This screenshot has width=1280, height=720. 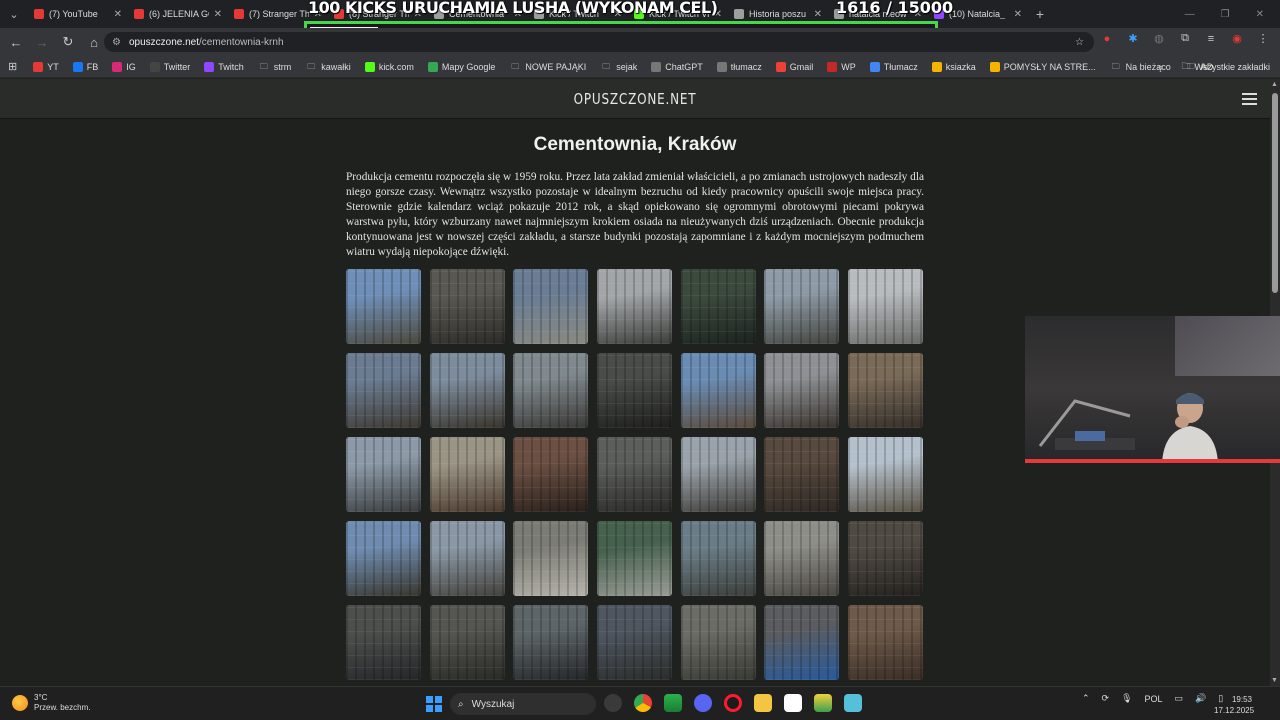 I want to click on media-controls-icon: ≡, so click(x=1211, y=39).